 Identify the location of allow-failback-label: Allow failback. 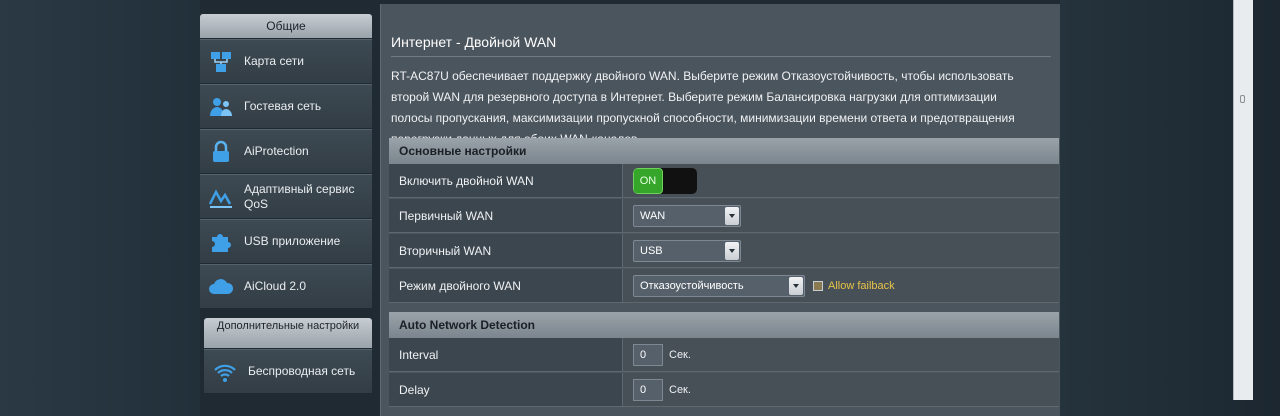
(861, 286).